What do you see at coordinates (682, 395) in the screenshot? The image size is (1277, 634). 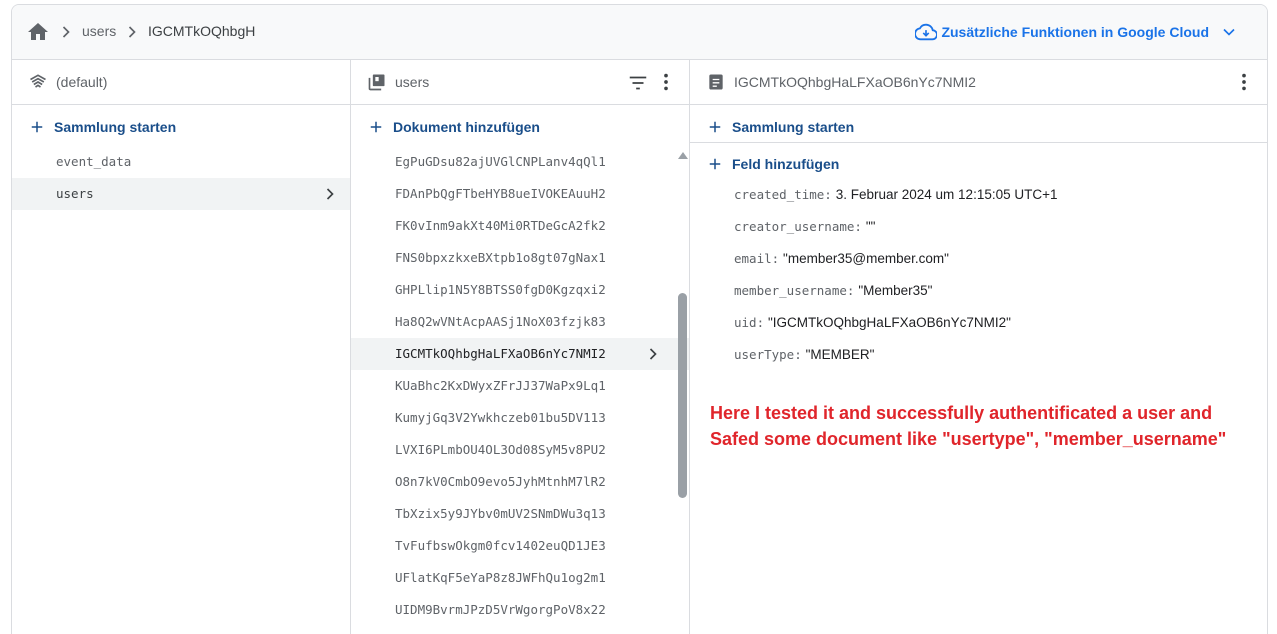 I see `scrollbar-thumb` at bounding box center [682, 395].